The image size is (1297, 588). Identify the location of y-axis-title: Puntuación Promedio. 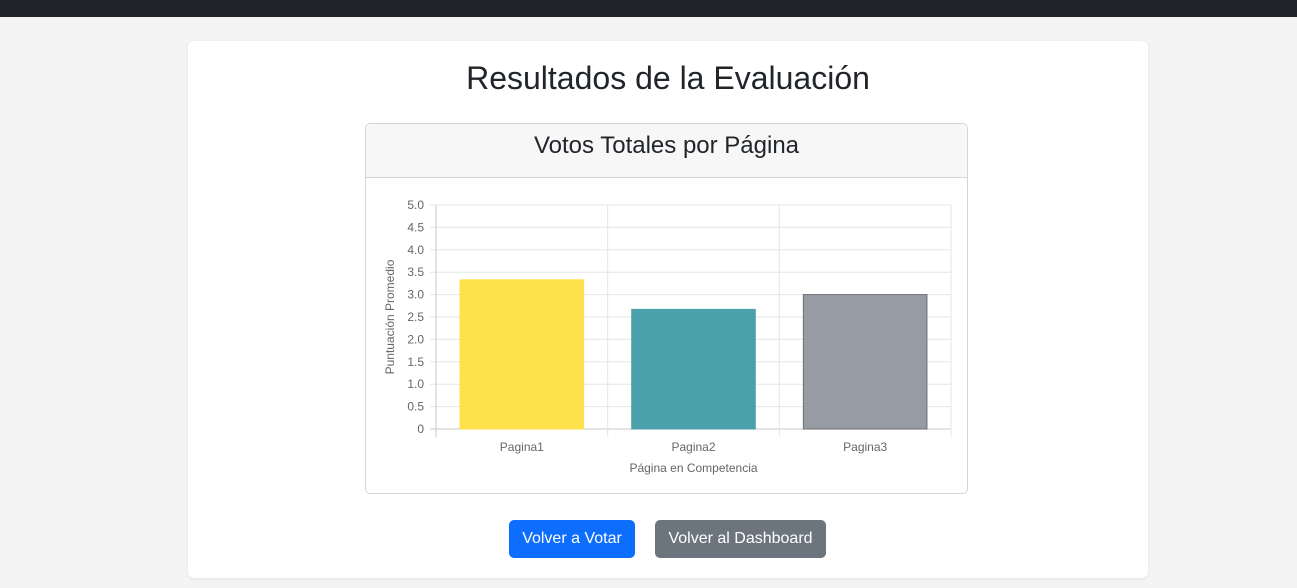
(390, 316).